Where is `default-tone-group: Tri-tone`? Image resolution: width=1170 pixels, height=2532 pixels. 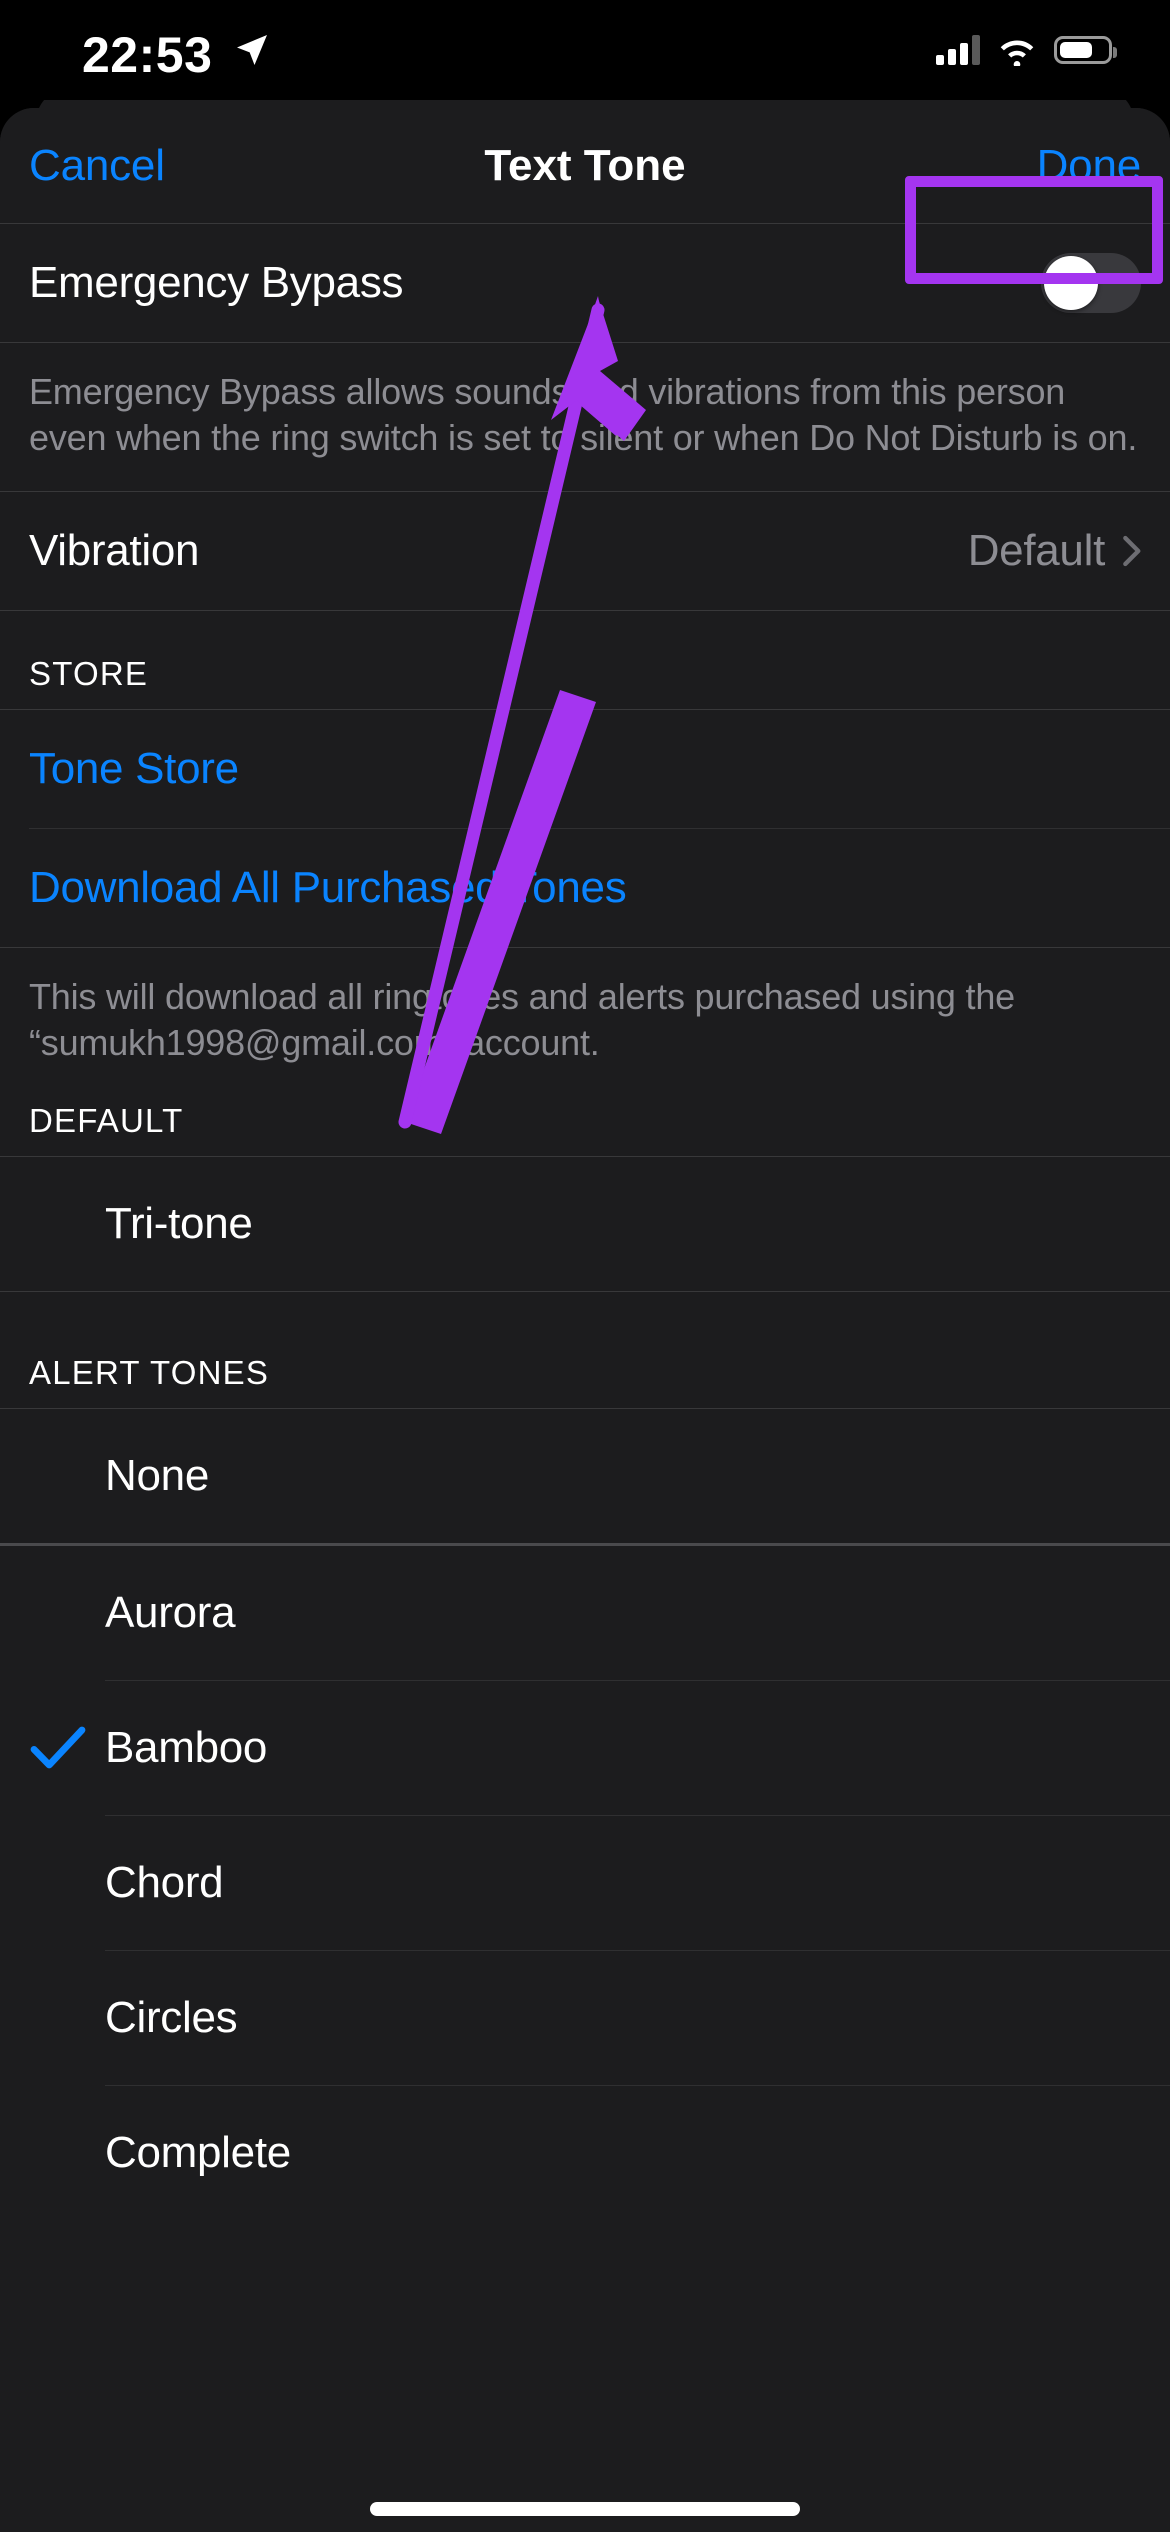 default-tone-group: Tri-tone is located at coordinates (585, 1224).